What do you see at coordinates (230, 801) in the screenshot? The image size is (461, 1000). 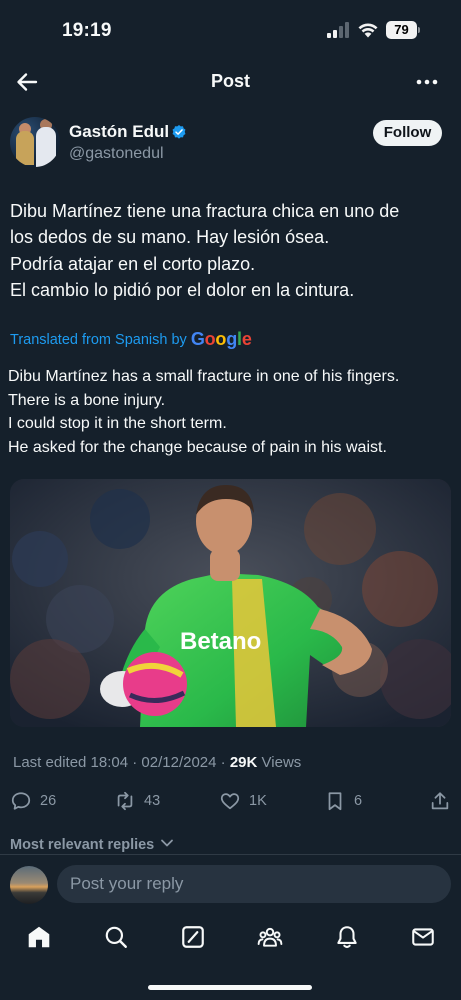 I see `like-icon` at bounding box center [230, 801].